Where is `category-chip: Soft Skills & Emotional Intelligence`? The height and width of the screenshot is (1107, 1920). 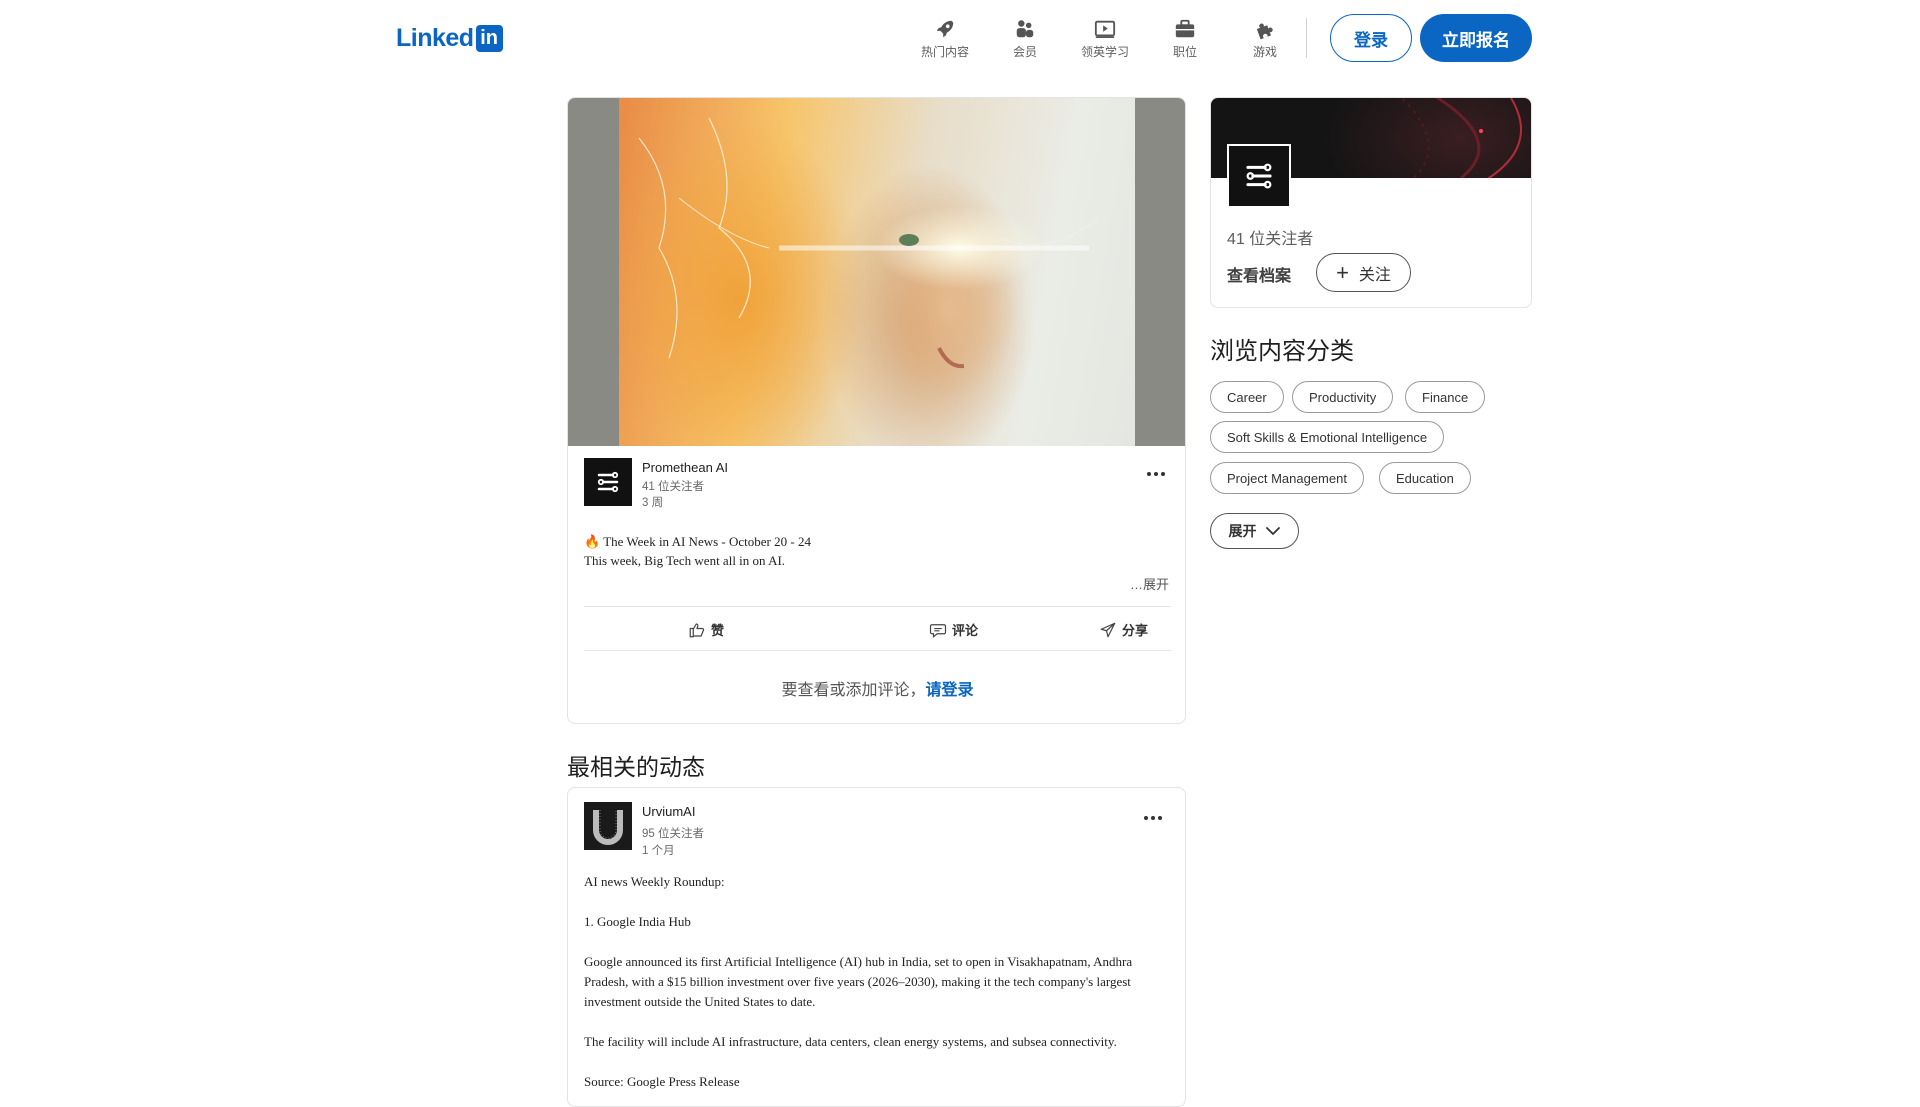
category-chip: Soft Skills & Emotional Intelligence is located at coordinates (1327, 437).